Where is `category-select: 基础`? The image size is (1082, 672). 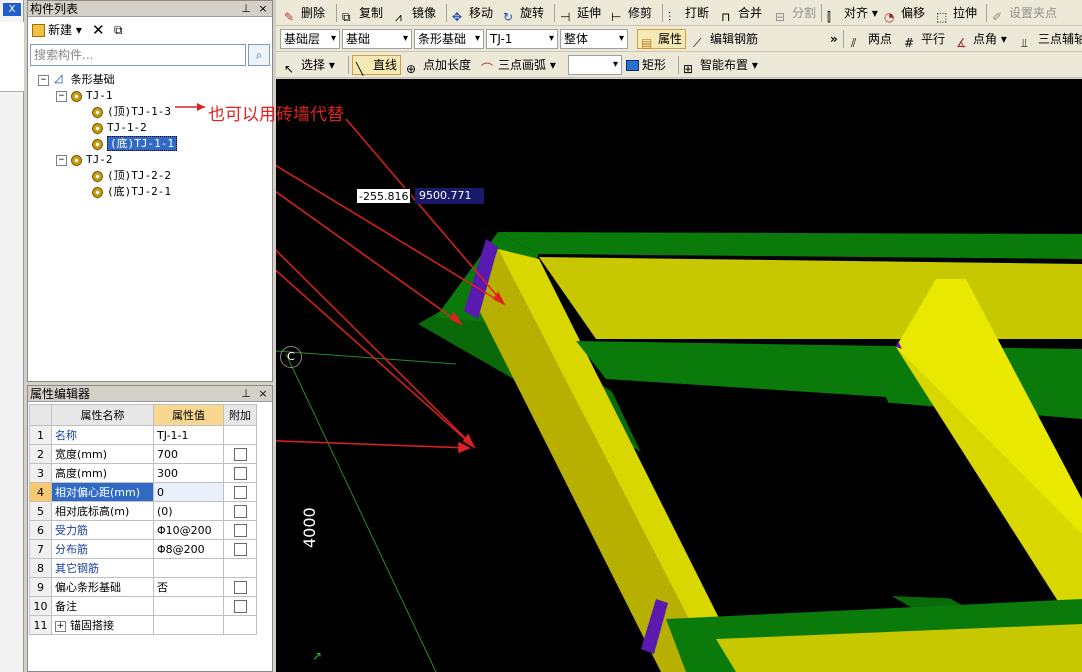
category-select: 基础 is located at coordinates (377, 39).